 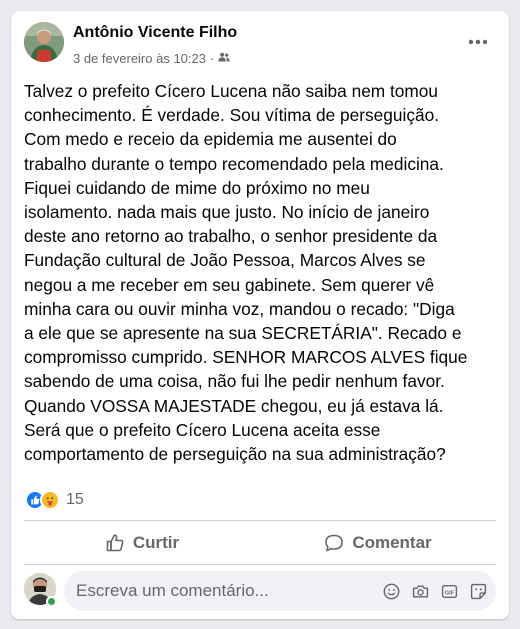 I want to click on author-name: Antônio Vicente Filho, so click(x=155, y=33).